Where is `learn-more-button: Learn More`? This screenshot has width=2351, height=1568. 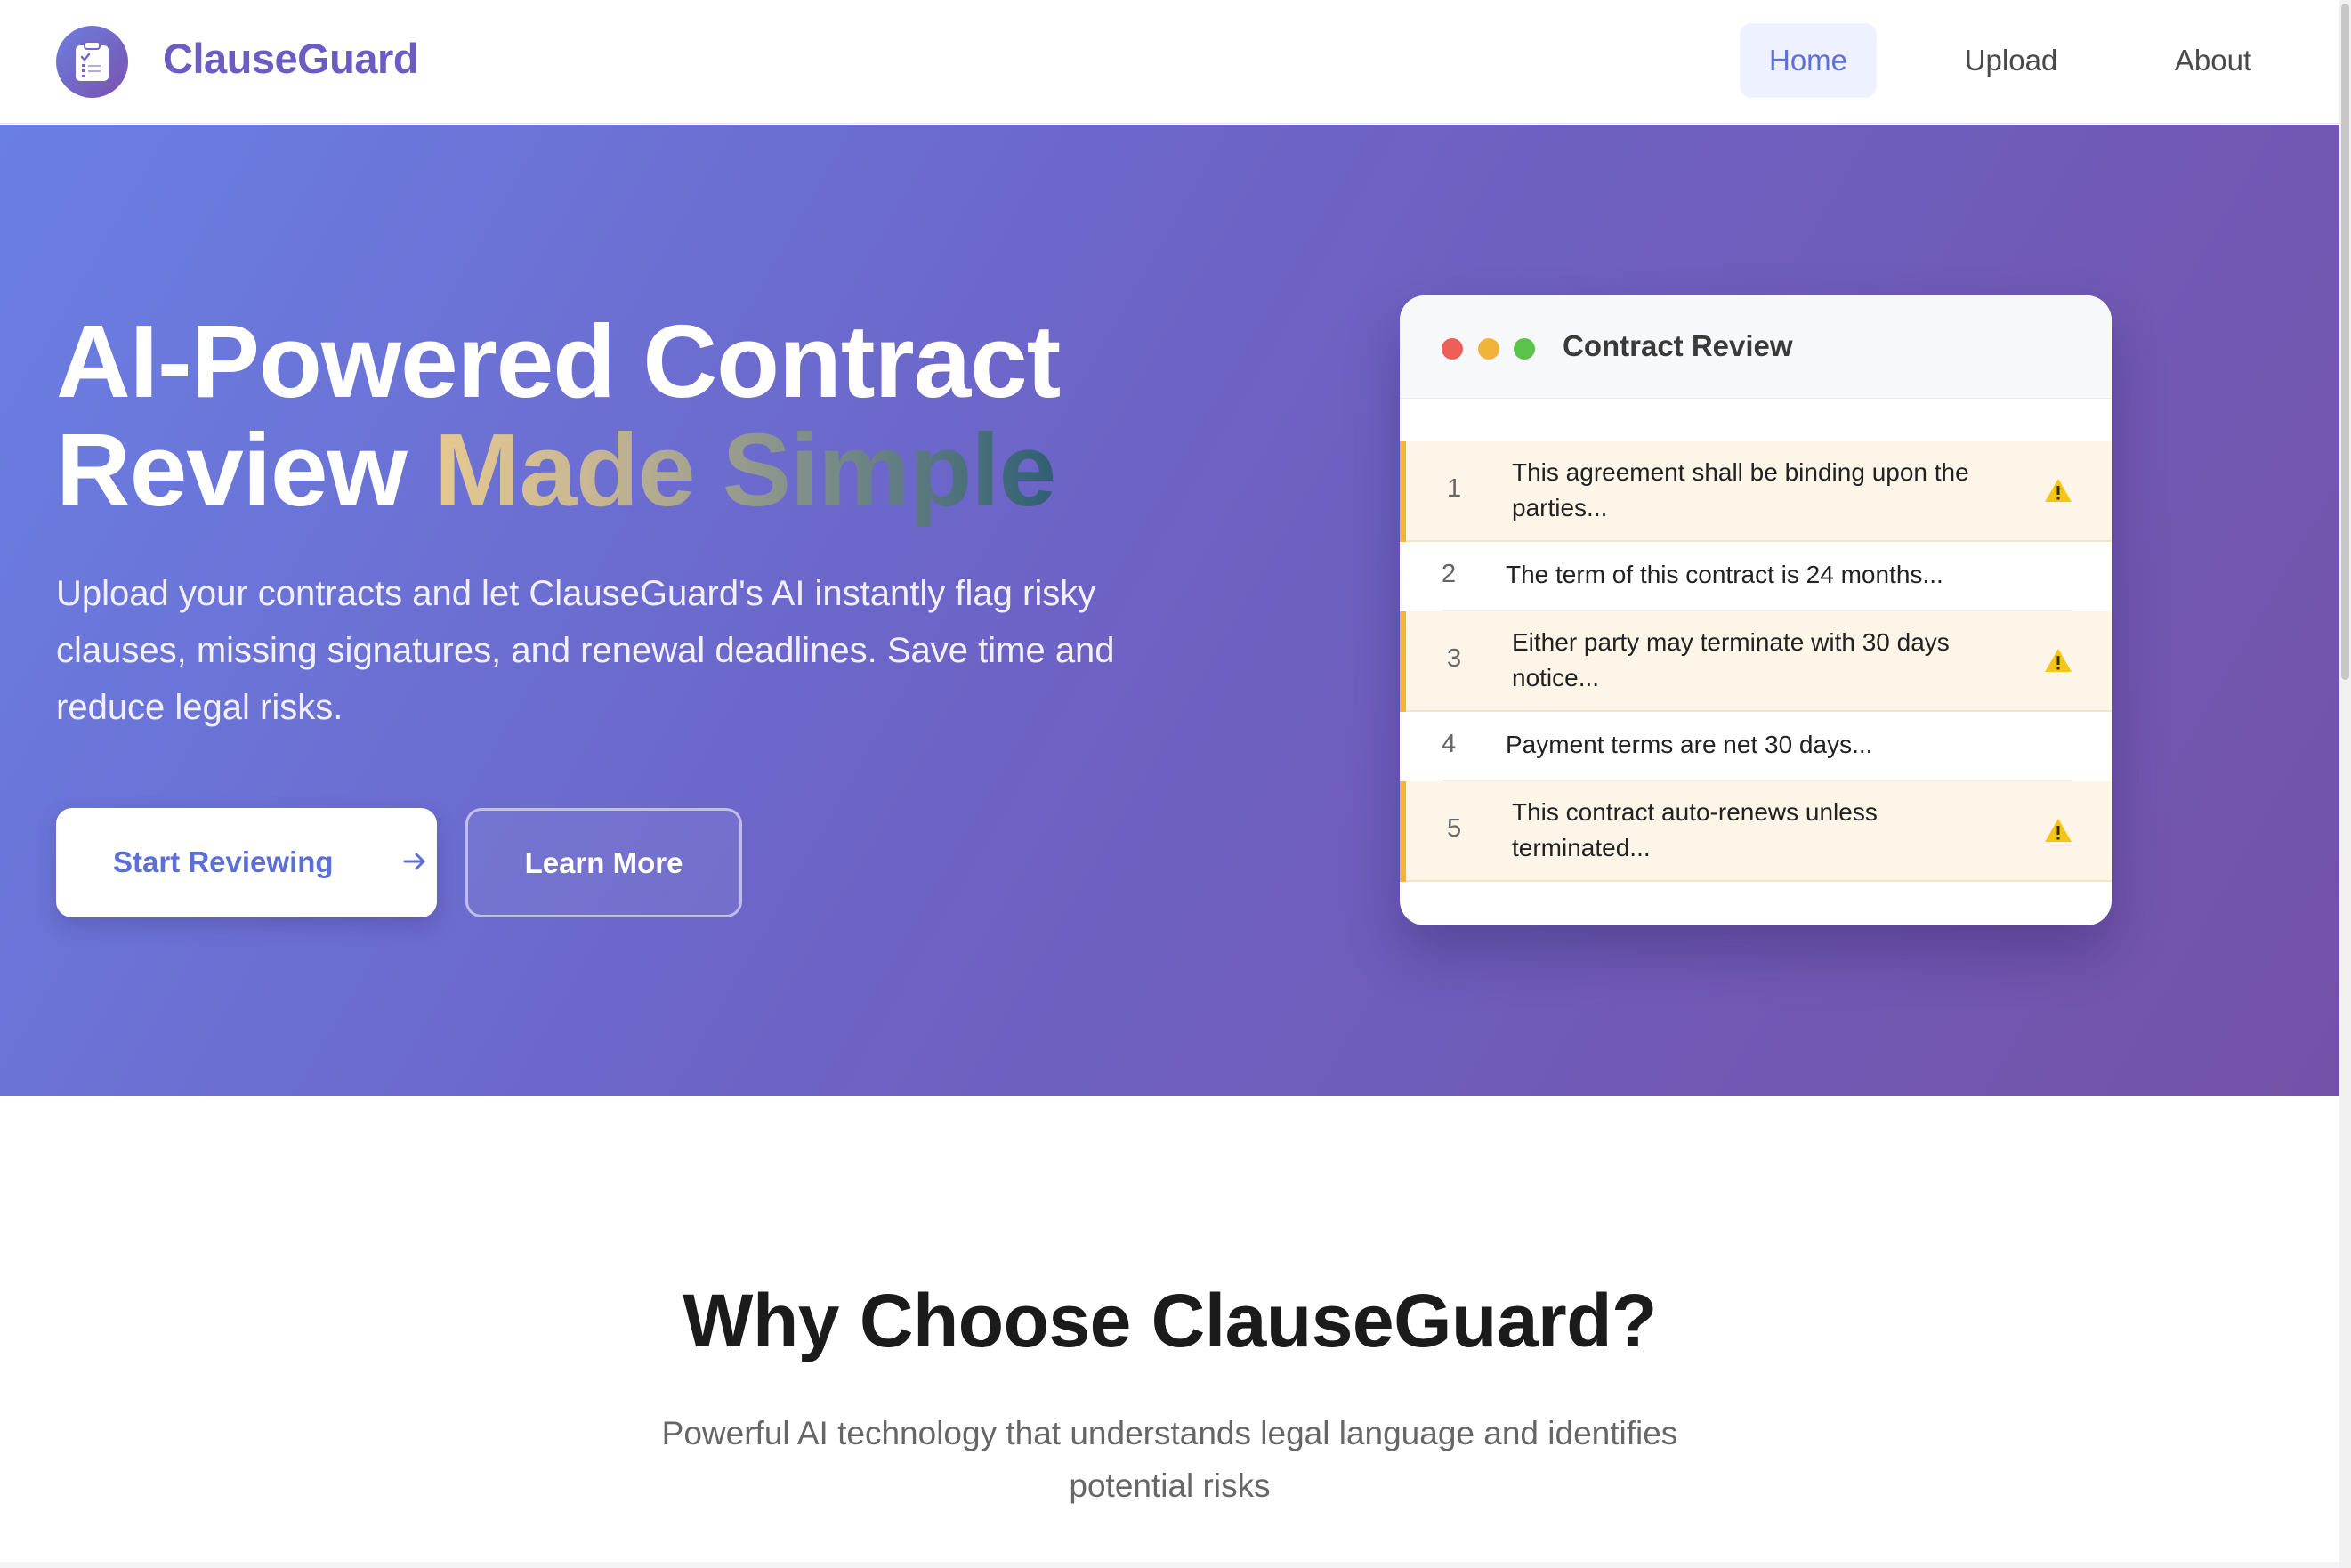
learn-more-button: Learn More is located at coordinates (603, 862).